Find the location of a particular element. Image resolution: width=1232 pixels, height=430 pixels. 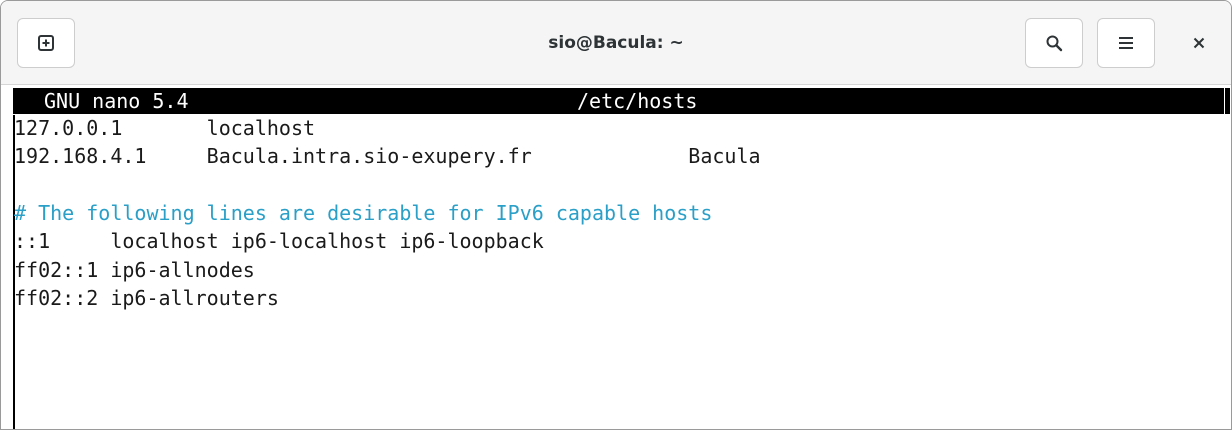

search-button is located at coordinates (1054, 43).